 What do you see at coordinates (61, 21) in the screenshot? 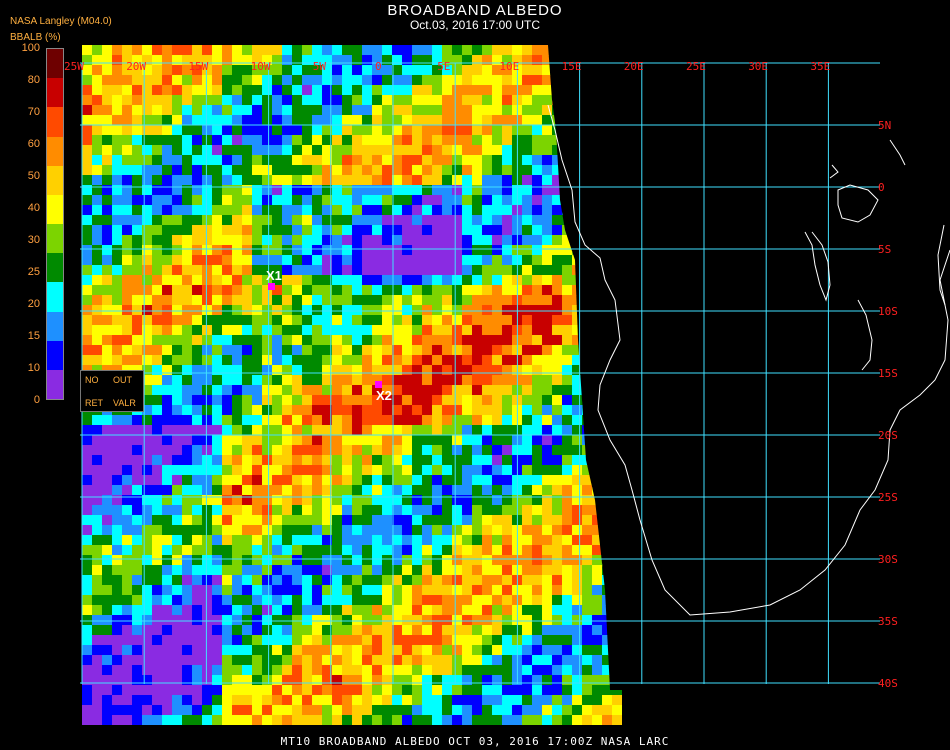
I see `producer-label: NASA Langley (M04.0)` at bounding box center [61, 21].